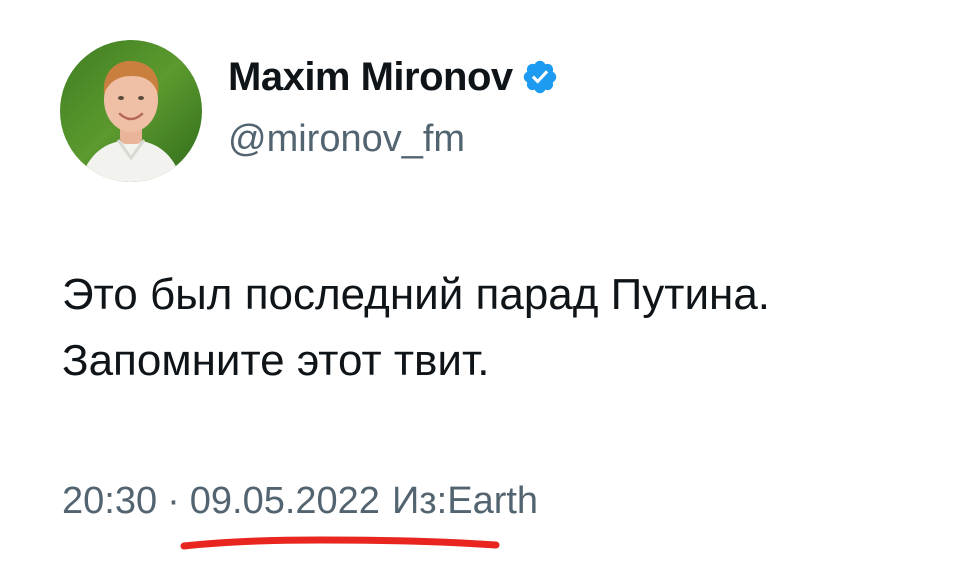 This screenshot has height=569, width=977. I want to click on avatar-photo-icon, so click(131, 111).